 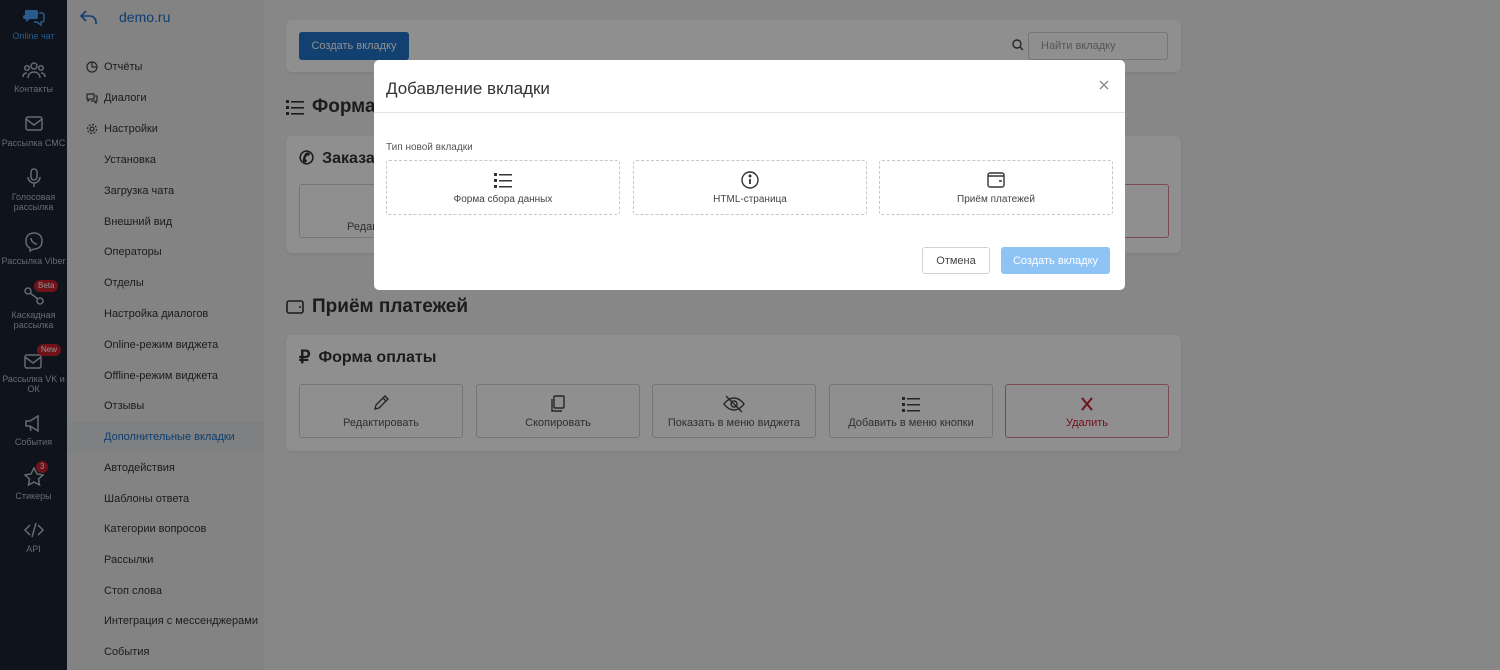 I want to click on info-icon, so click(x=750, y=180).